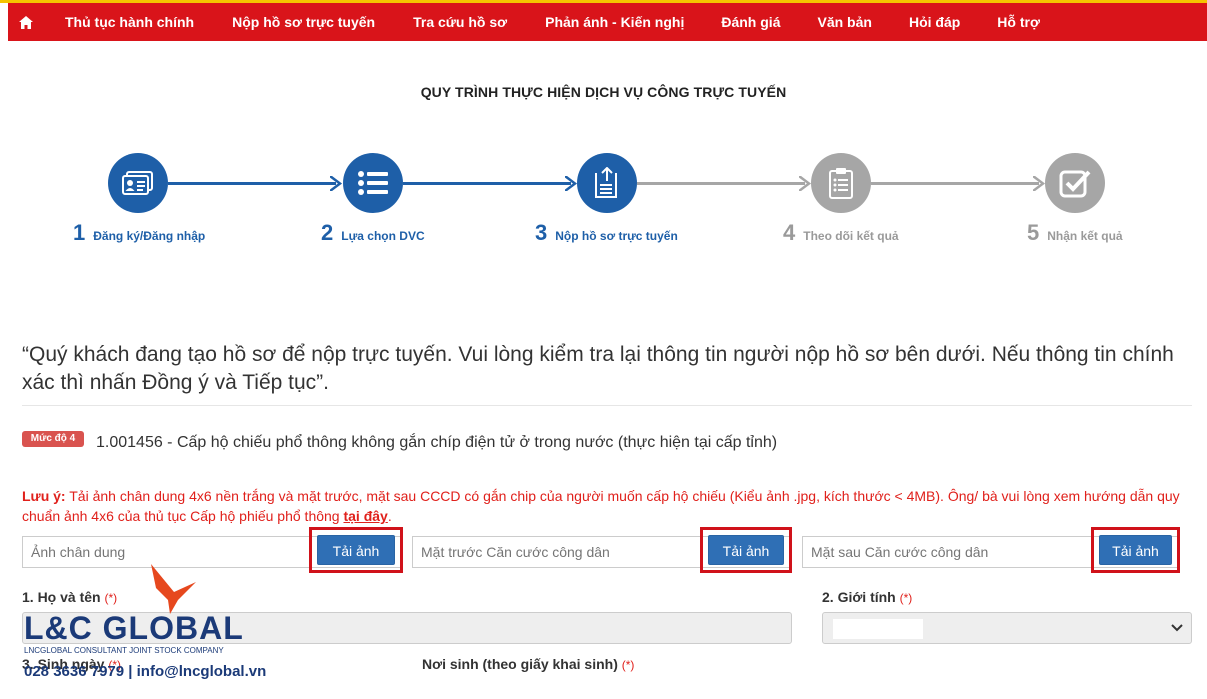 This screenshot has width=1207, height=699. I want to click on note-prefix: Lưu ý:, so click(44, 496).